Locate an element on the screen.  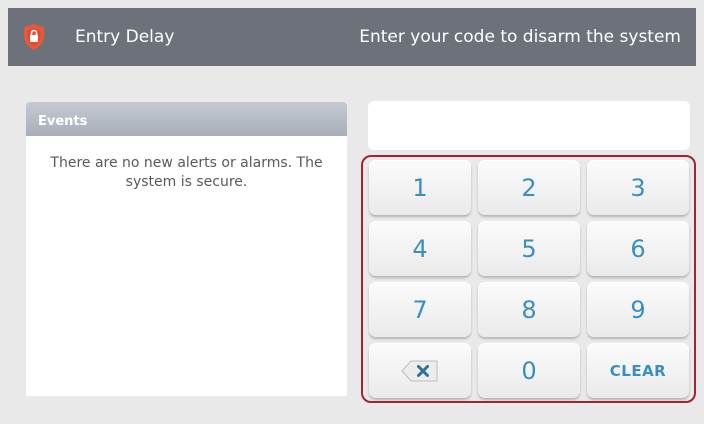
events-panel-header: Events is located at coordinates (186, 119).